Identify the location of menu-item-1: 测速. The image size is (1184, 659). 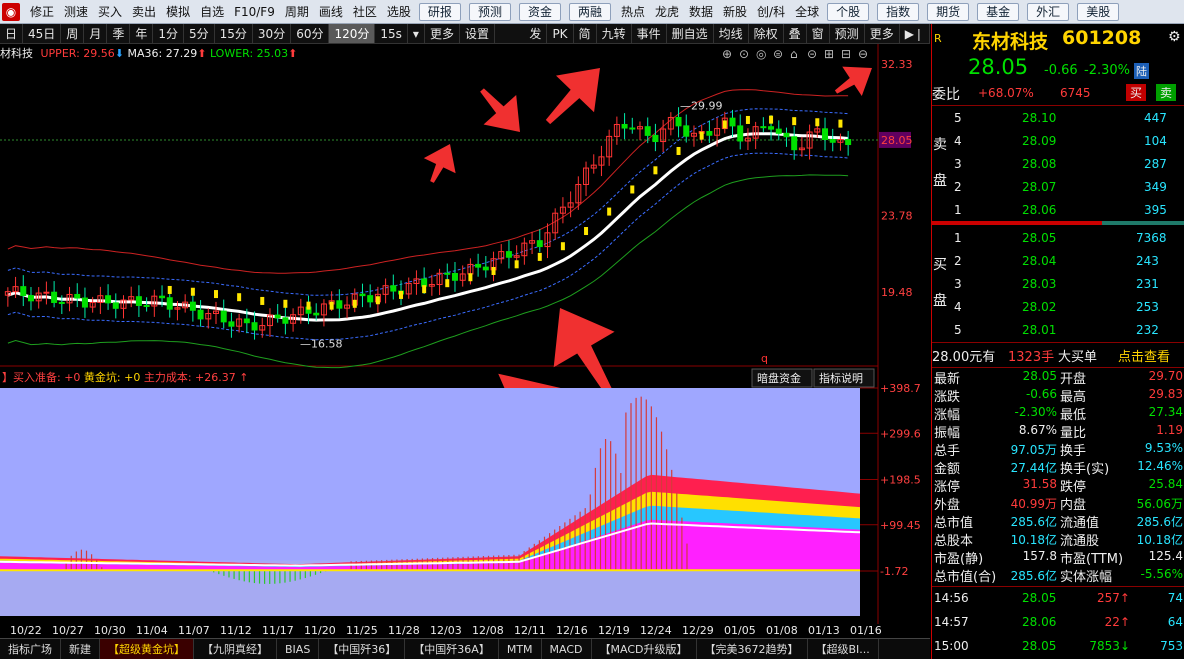
(76, 12).